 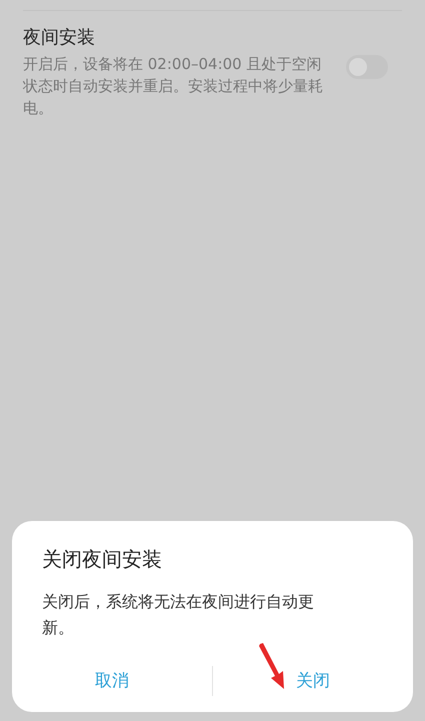 I want to click on cancel-button: 取消, so click(x=112, y=680).